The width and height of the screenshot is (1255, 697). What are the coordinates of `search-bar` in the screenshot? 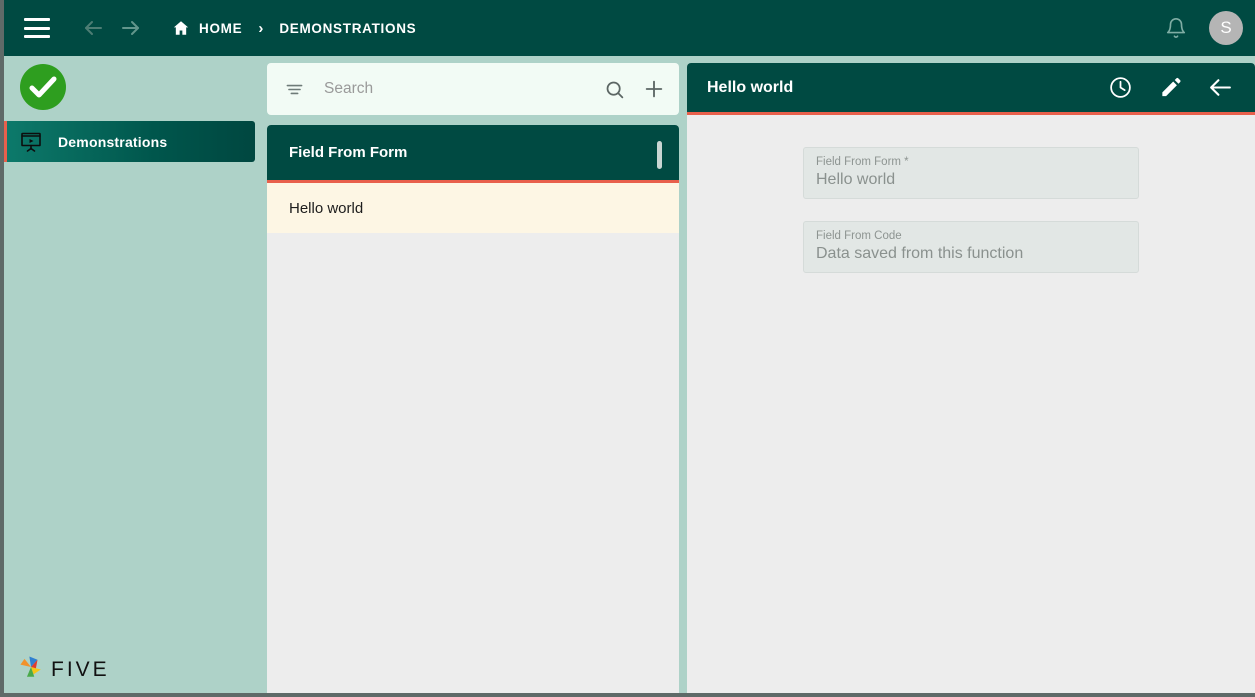 It's located at (473, 89).